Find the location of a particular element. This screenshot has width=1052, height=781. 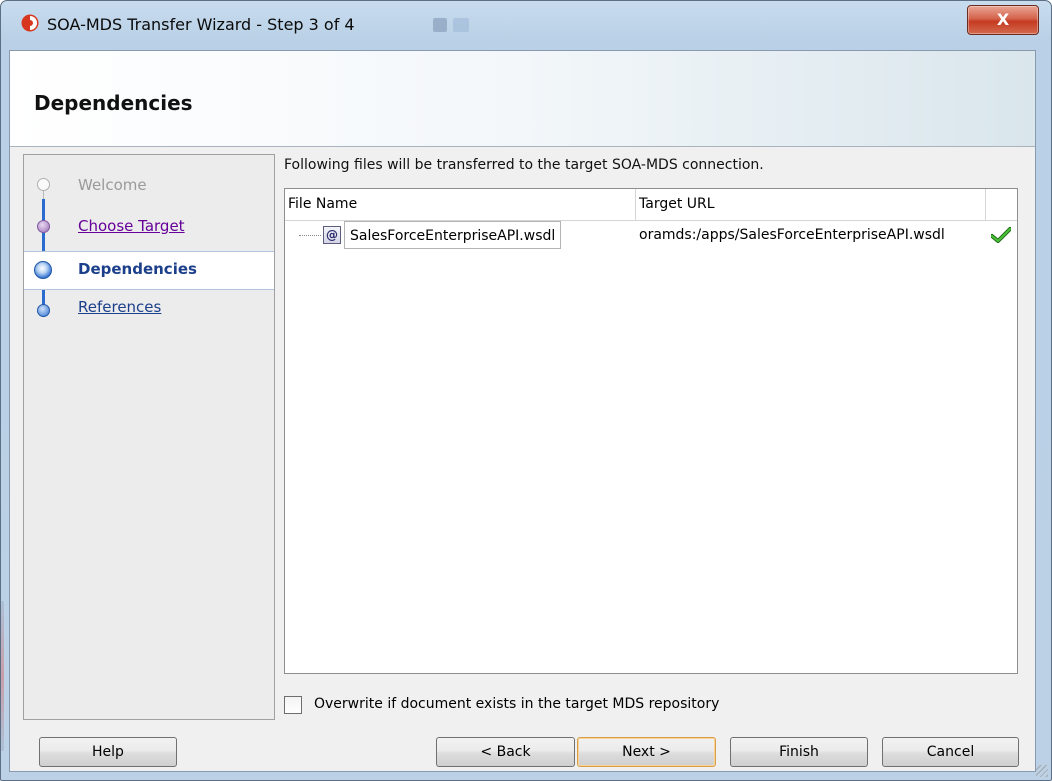

page-title: Dependencies is located at coordinates (113, 103).